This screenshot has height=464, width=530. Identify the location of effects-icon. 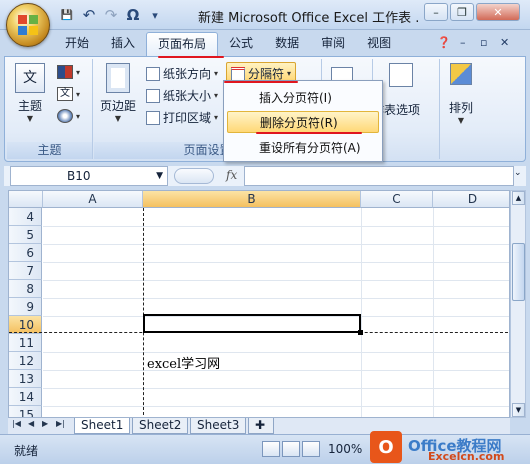
(65, 116).